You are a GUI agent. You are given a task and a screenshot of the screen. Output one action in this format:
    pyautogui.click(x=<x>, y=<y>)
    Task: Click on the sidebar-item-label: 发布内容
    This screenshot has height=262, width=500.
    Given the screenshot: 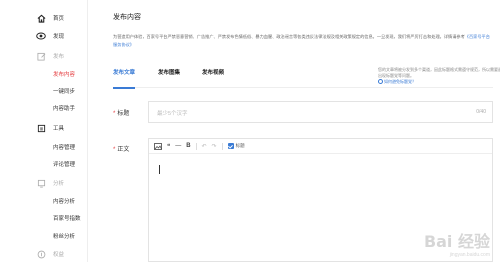 What is the action you would take?
    pyautogui.click(x=64, y=75)
    